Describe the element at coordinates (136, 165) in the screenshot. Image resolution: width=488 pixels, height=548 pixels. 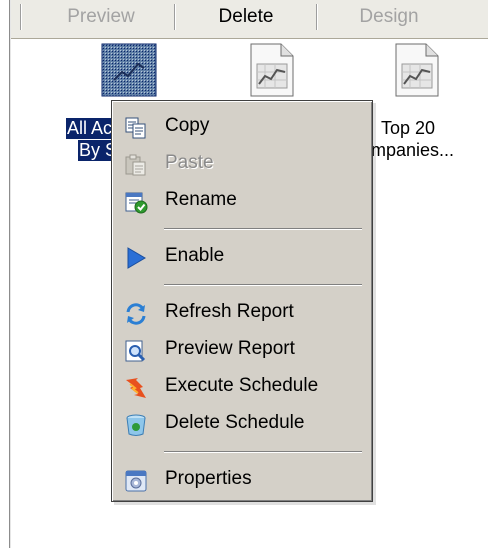
I see `paste-icon` at that location.